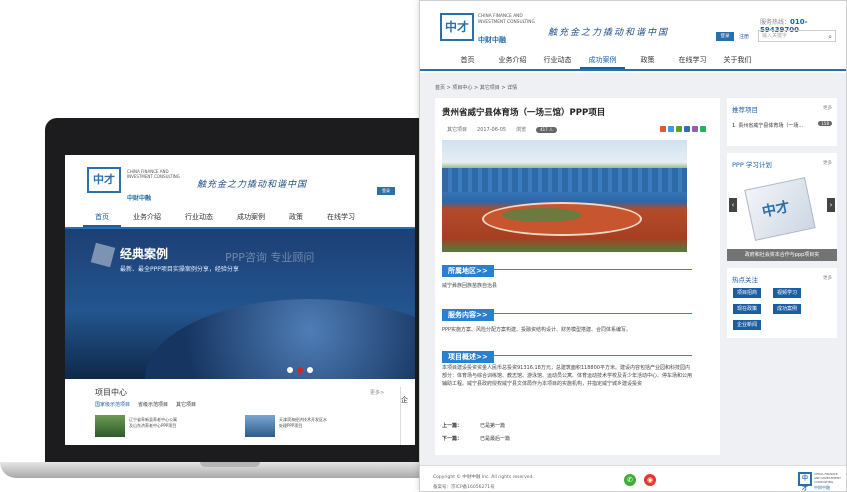 This screenshot has width=847, height=492. What do you see at coordinates (609, 33) in the screenshot?
I see `site-slogan: 触充金之力撬动和谐中国` at bounding box center [609, 33].